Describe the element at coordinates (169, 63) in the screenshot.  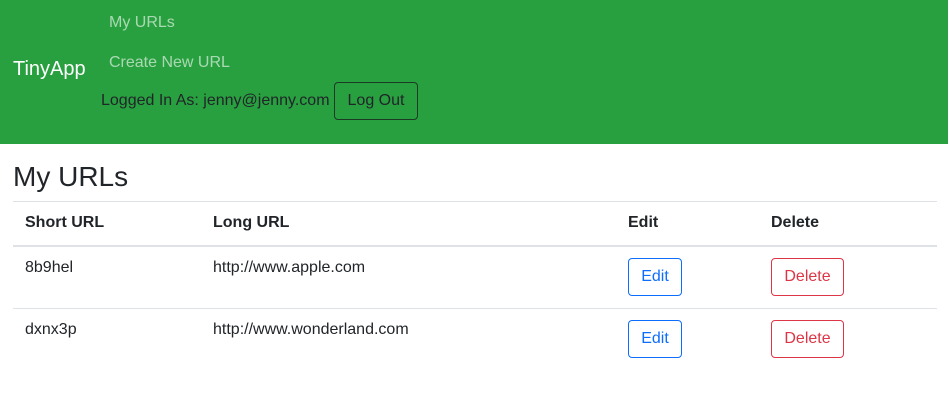
I see `nav-create-new-url: Create New URL` at that location.